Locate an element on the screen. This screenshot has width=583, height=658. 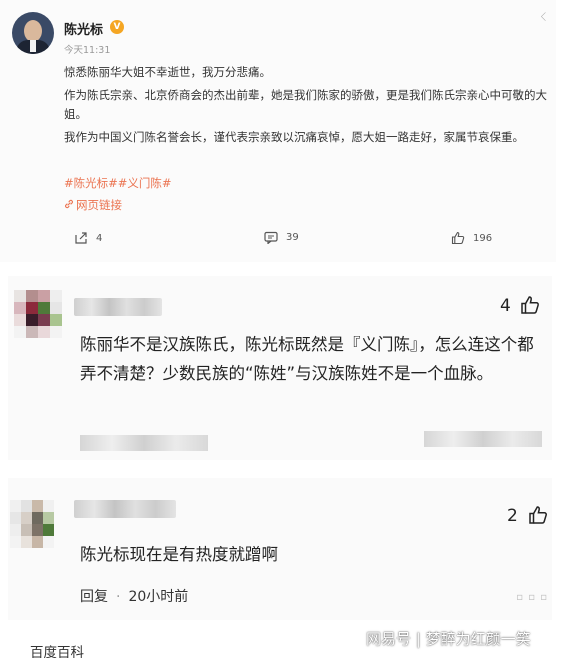
comment-meta-row: 回复 · 20小时前 is located at coordinates (134, 596).